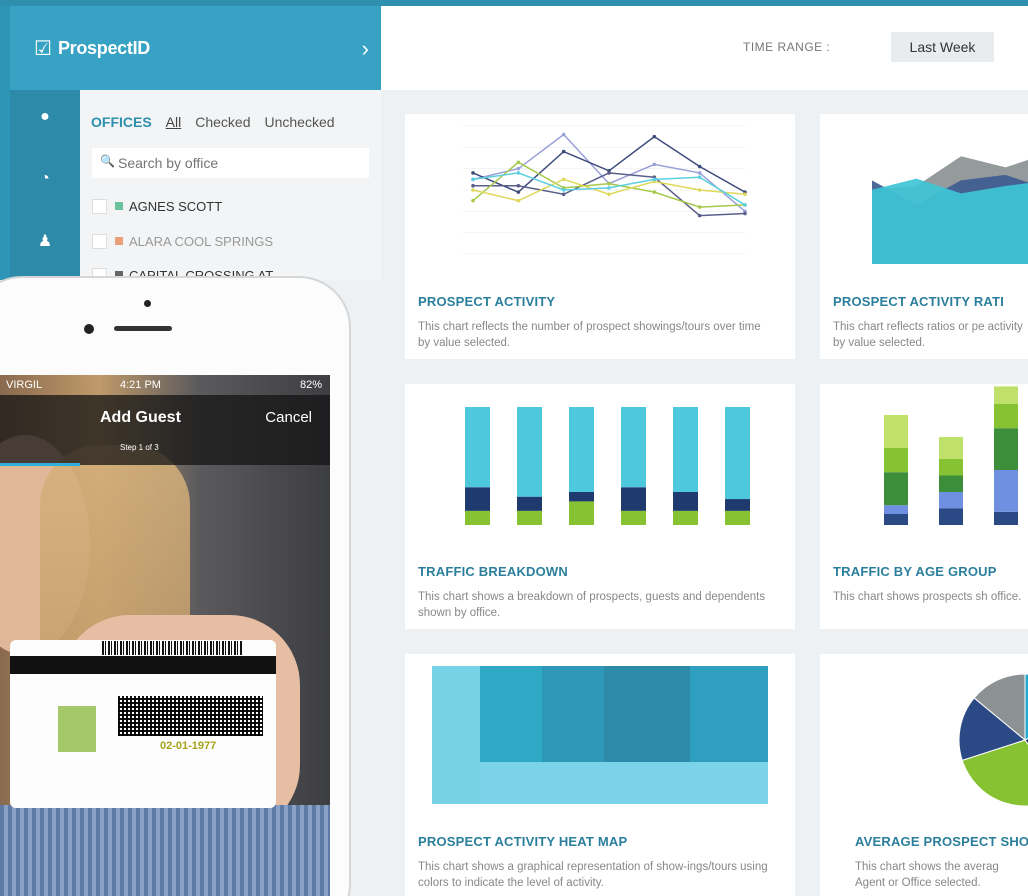 Image resolution: width=1028 pixels, height=896 pixels. I want to click on id-date: 02-01-1977, so click(188, 746).